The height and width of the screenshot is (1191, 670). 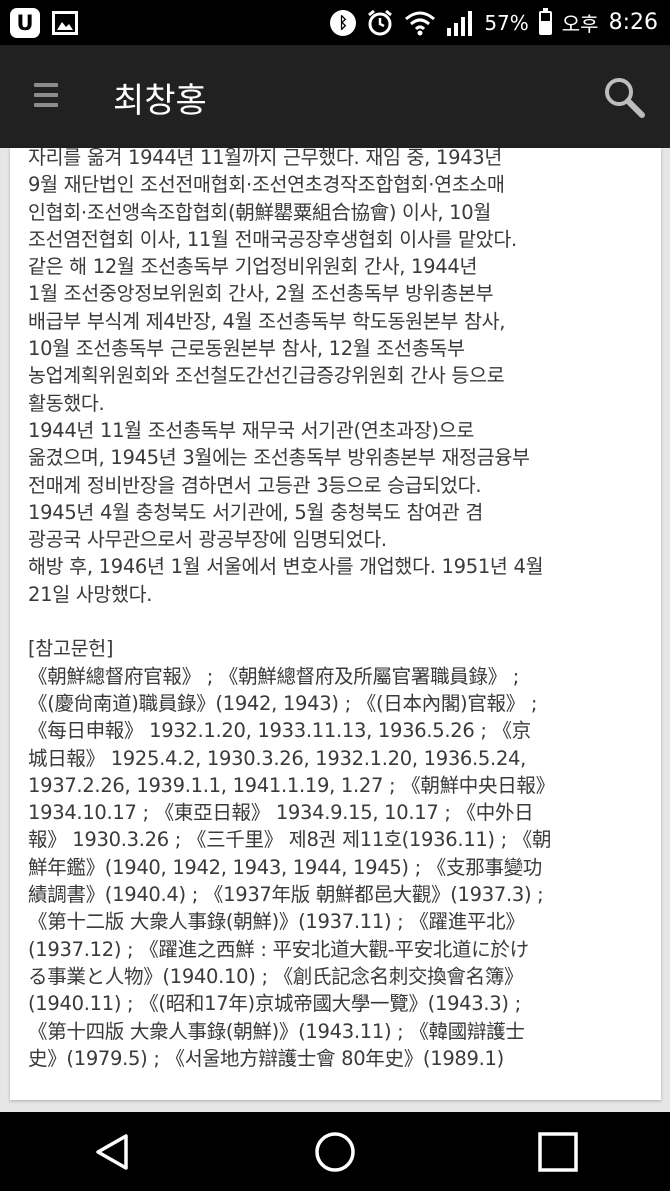 What do you see at coordinates (90, 594) in the screenshot?
I see `article-line: 21일 사망했다.` at bounding box center [90, 594].